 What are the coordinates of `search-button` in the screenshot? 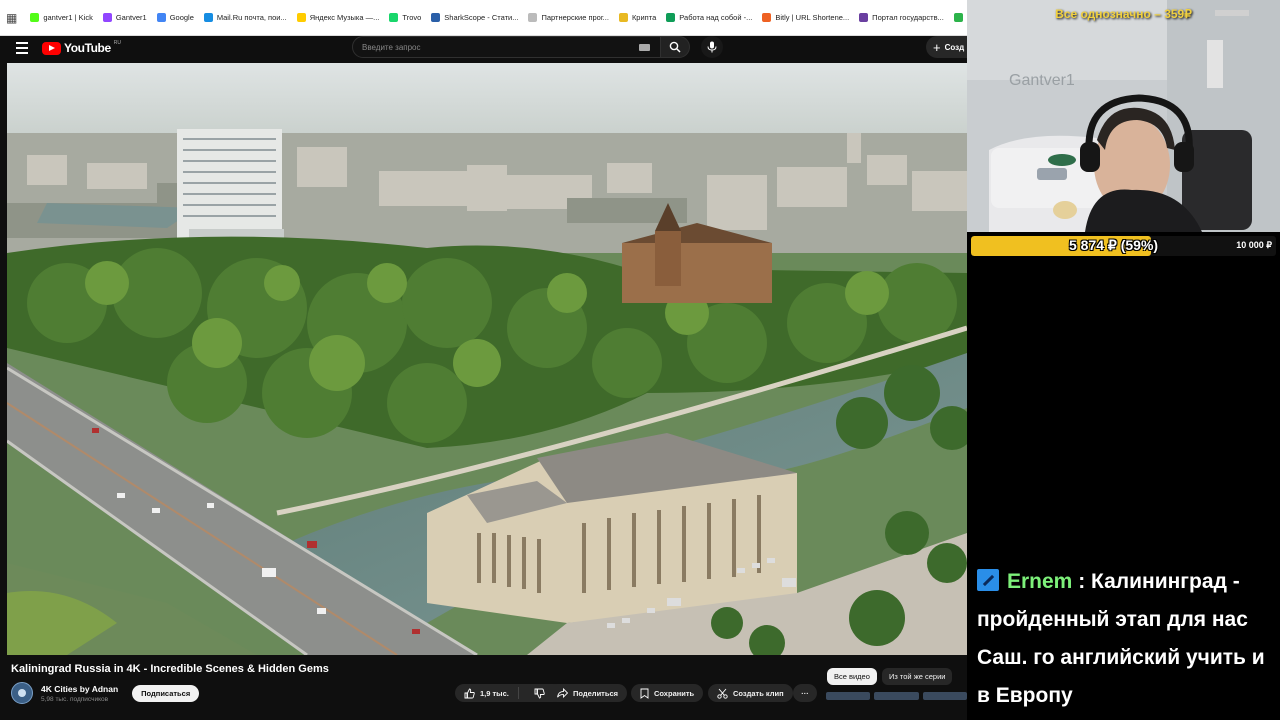 It's located at (675, 47).